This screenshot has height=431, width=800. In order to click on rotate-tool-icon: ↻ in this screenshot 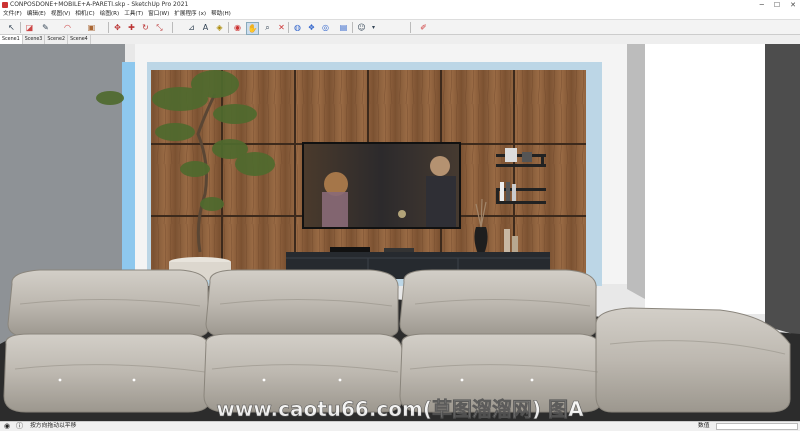, I will do `click(145, 27)`.